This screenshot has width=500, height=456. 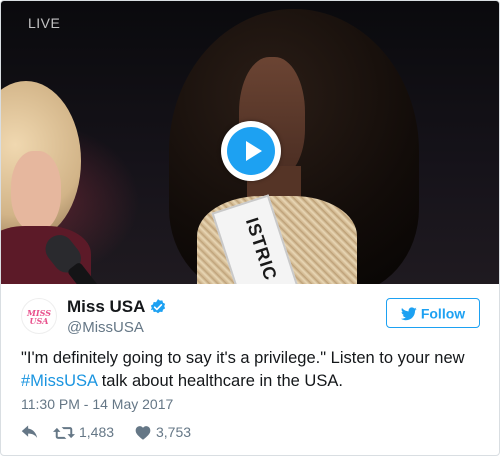 I want to click on heart-icon, so click(x=143, y=432).